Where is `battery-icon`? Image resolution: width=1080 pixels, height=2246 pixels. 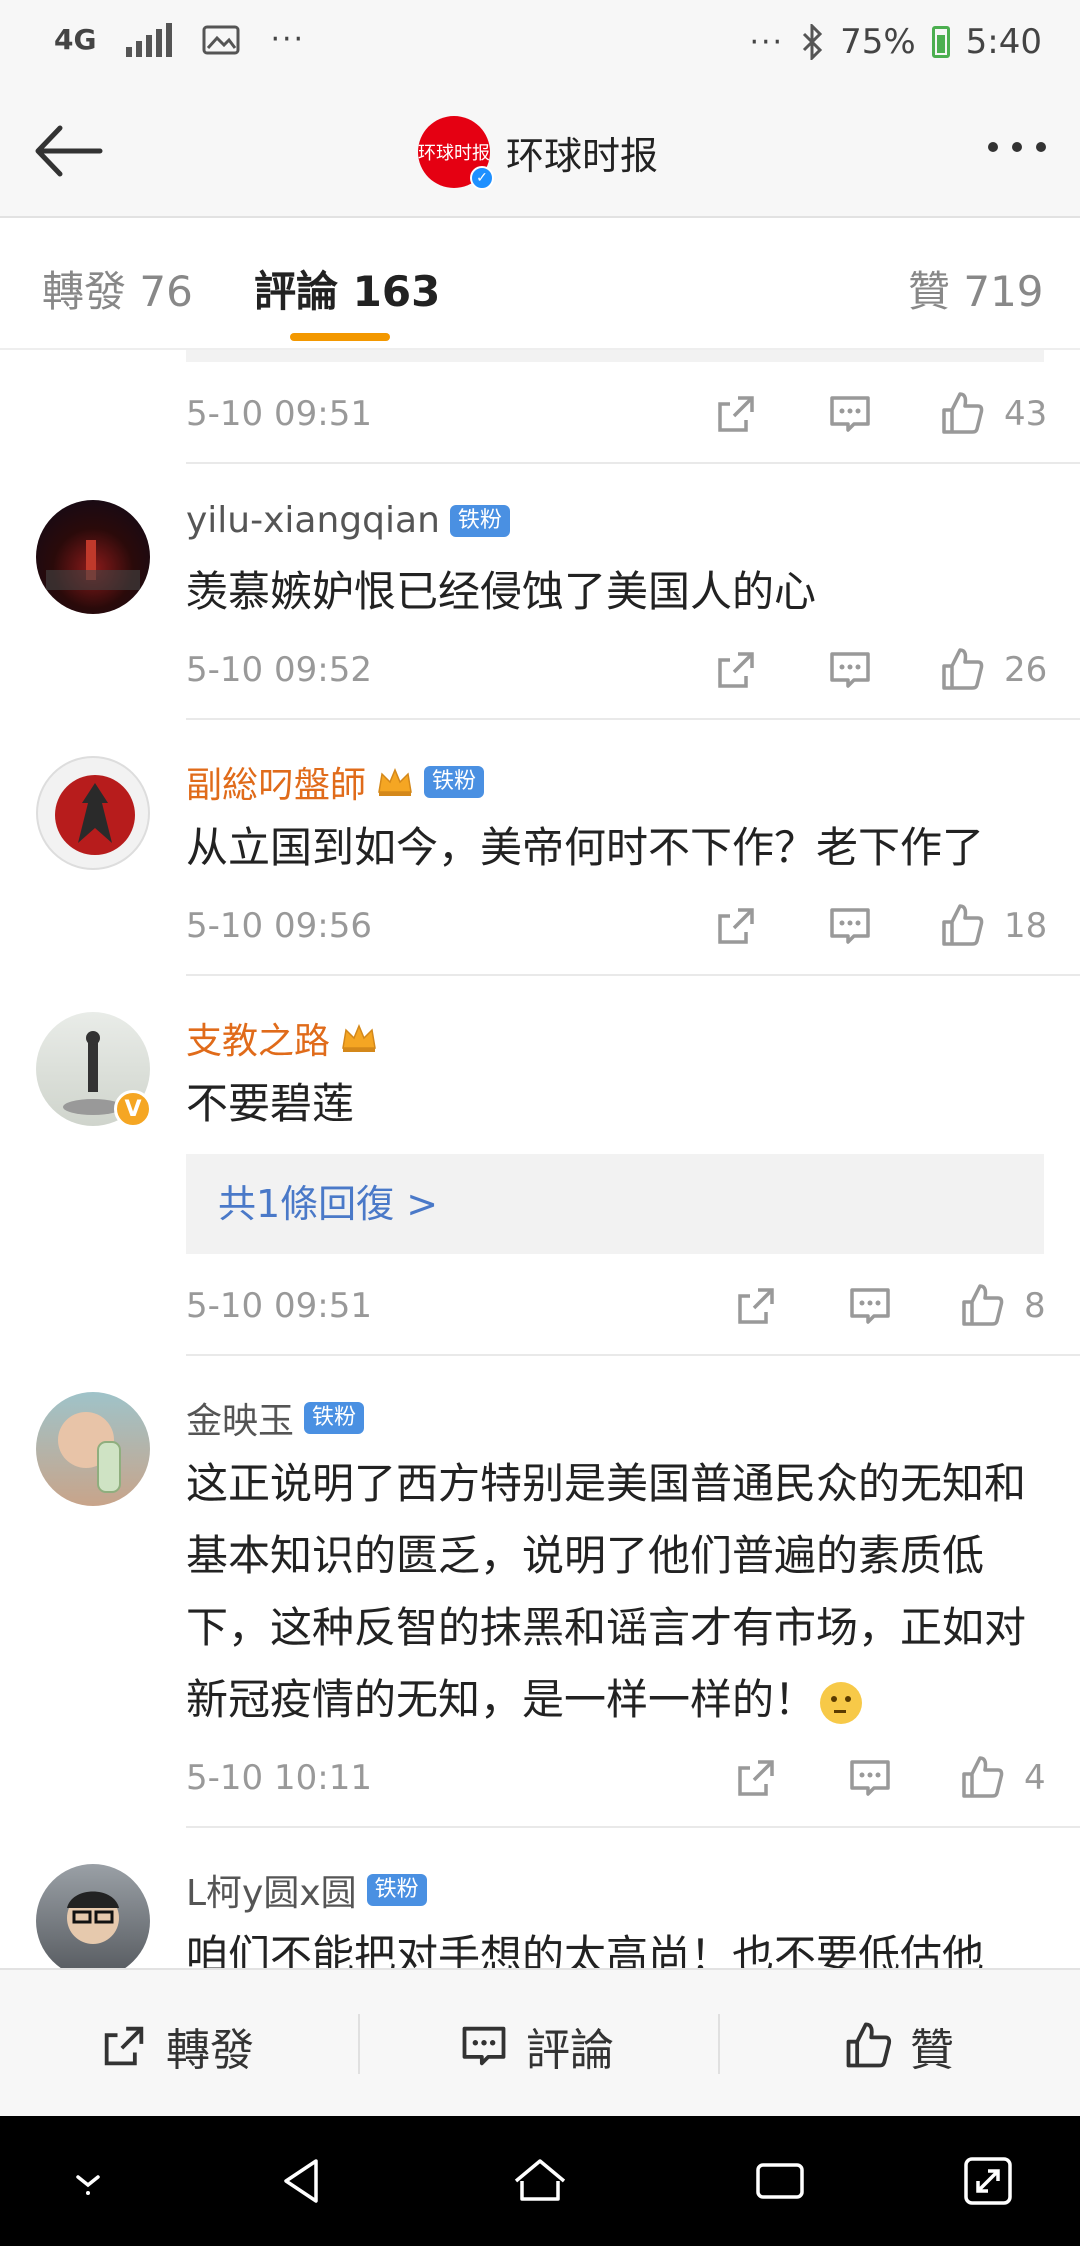
battery-icon is located at coordinates (940, 42).